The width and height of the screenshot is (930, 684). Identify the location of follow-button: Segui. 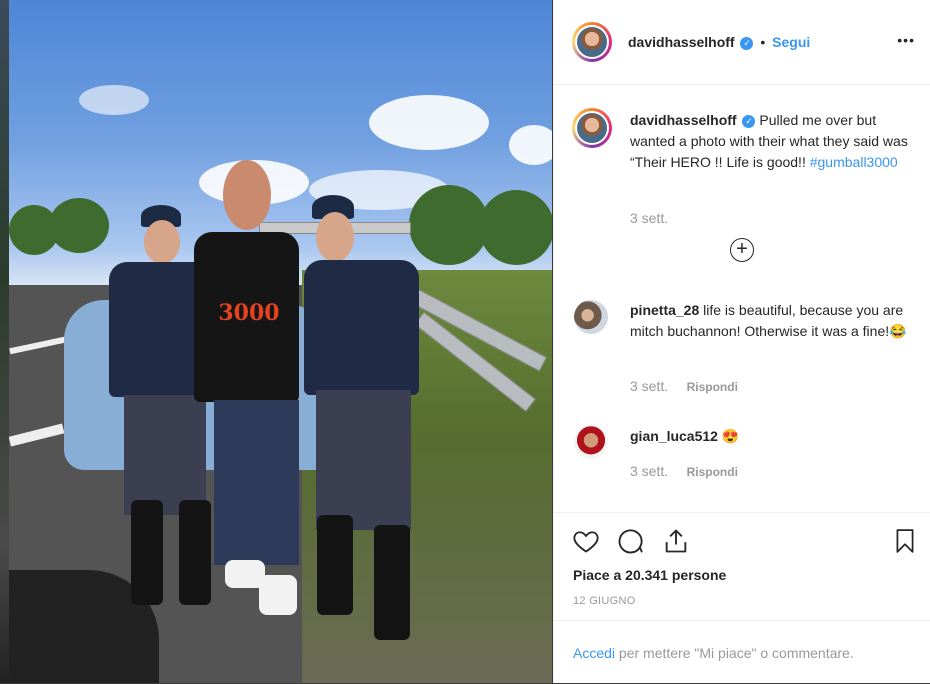
(791, 42).